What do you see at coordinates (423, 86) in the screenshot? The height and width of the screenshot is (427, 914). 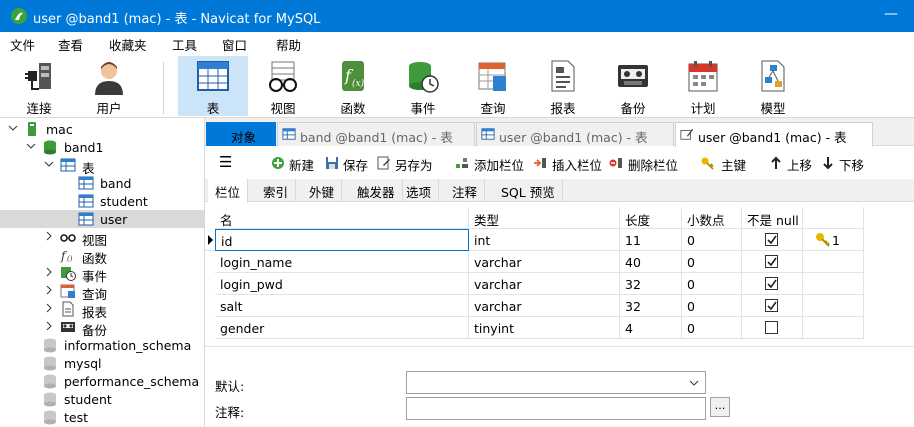 I see `toolbar-event-button: 事件` at bounding box center [423, 86].